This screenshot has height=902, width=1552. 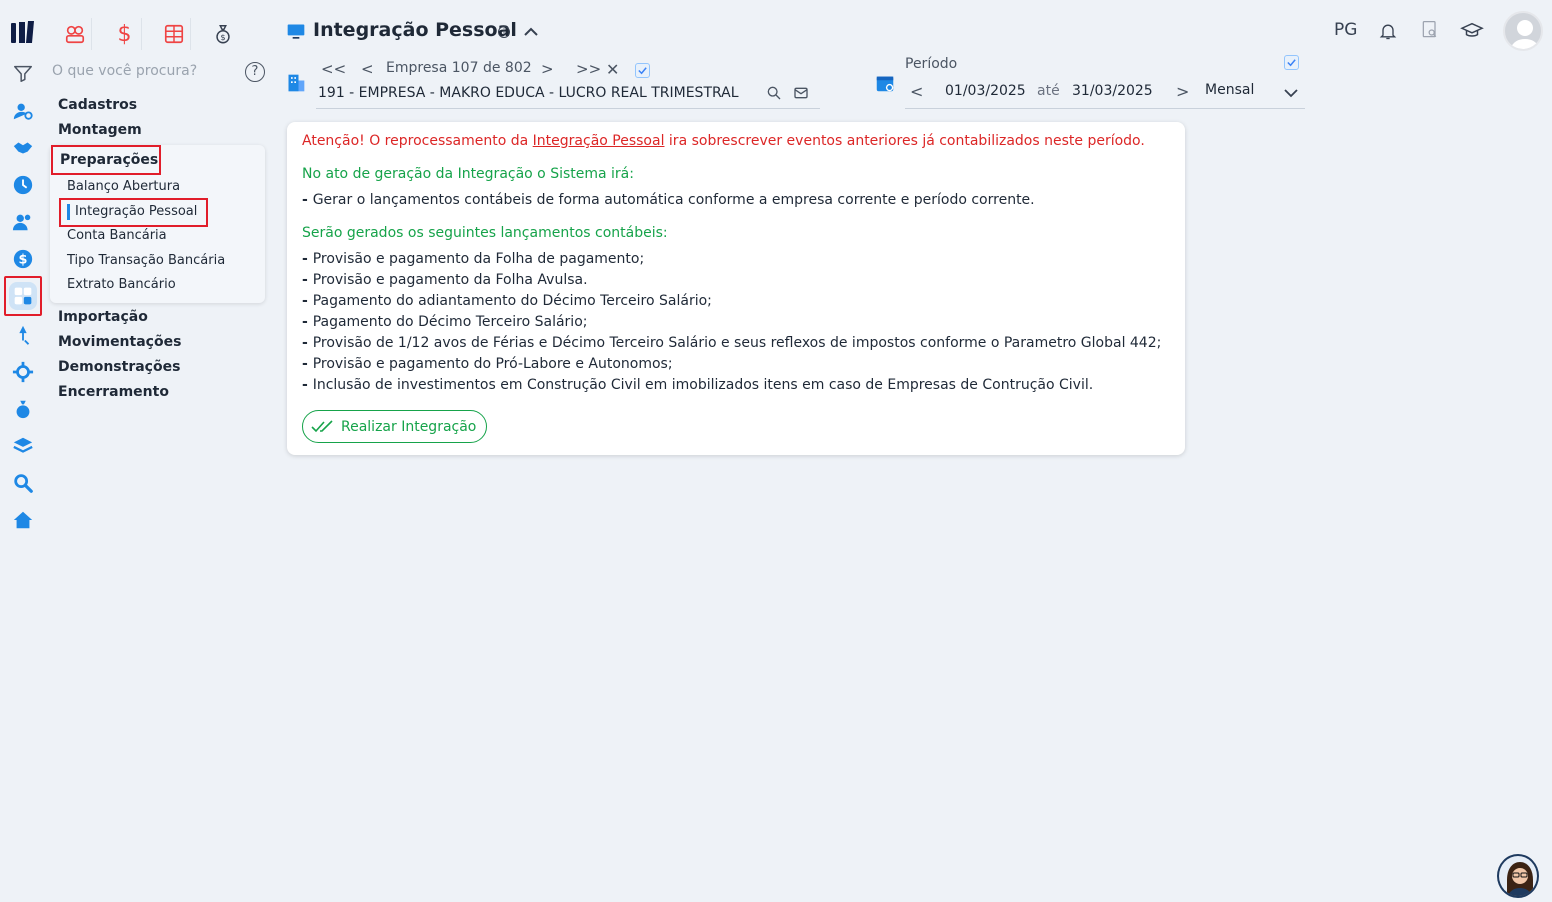 I want to click on avatar, so click(x=1523, y=31).